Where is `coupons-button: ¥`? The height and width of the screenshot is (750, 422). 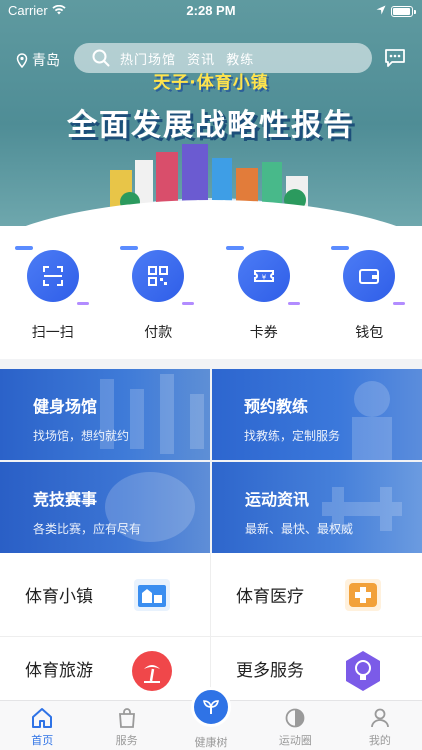 coupons-button: ¥ is located at coordinates (263, 276).